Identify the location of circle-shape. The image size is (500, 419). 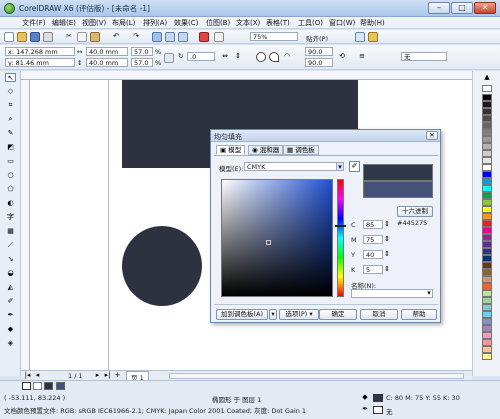
(162, 266).